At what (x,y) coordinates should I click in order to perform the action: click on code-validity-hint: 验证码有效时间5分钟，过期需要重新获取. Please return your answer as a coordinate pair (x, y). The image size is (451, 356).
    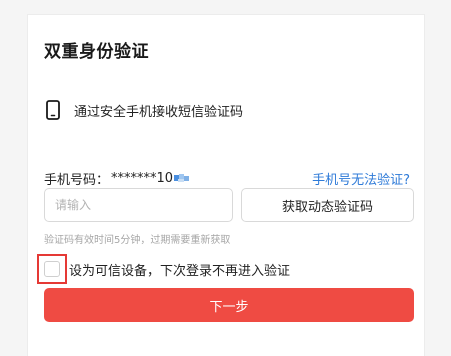
    Looking at the image, I should click on (137, 240).